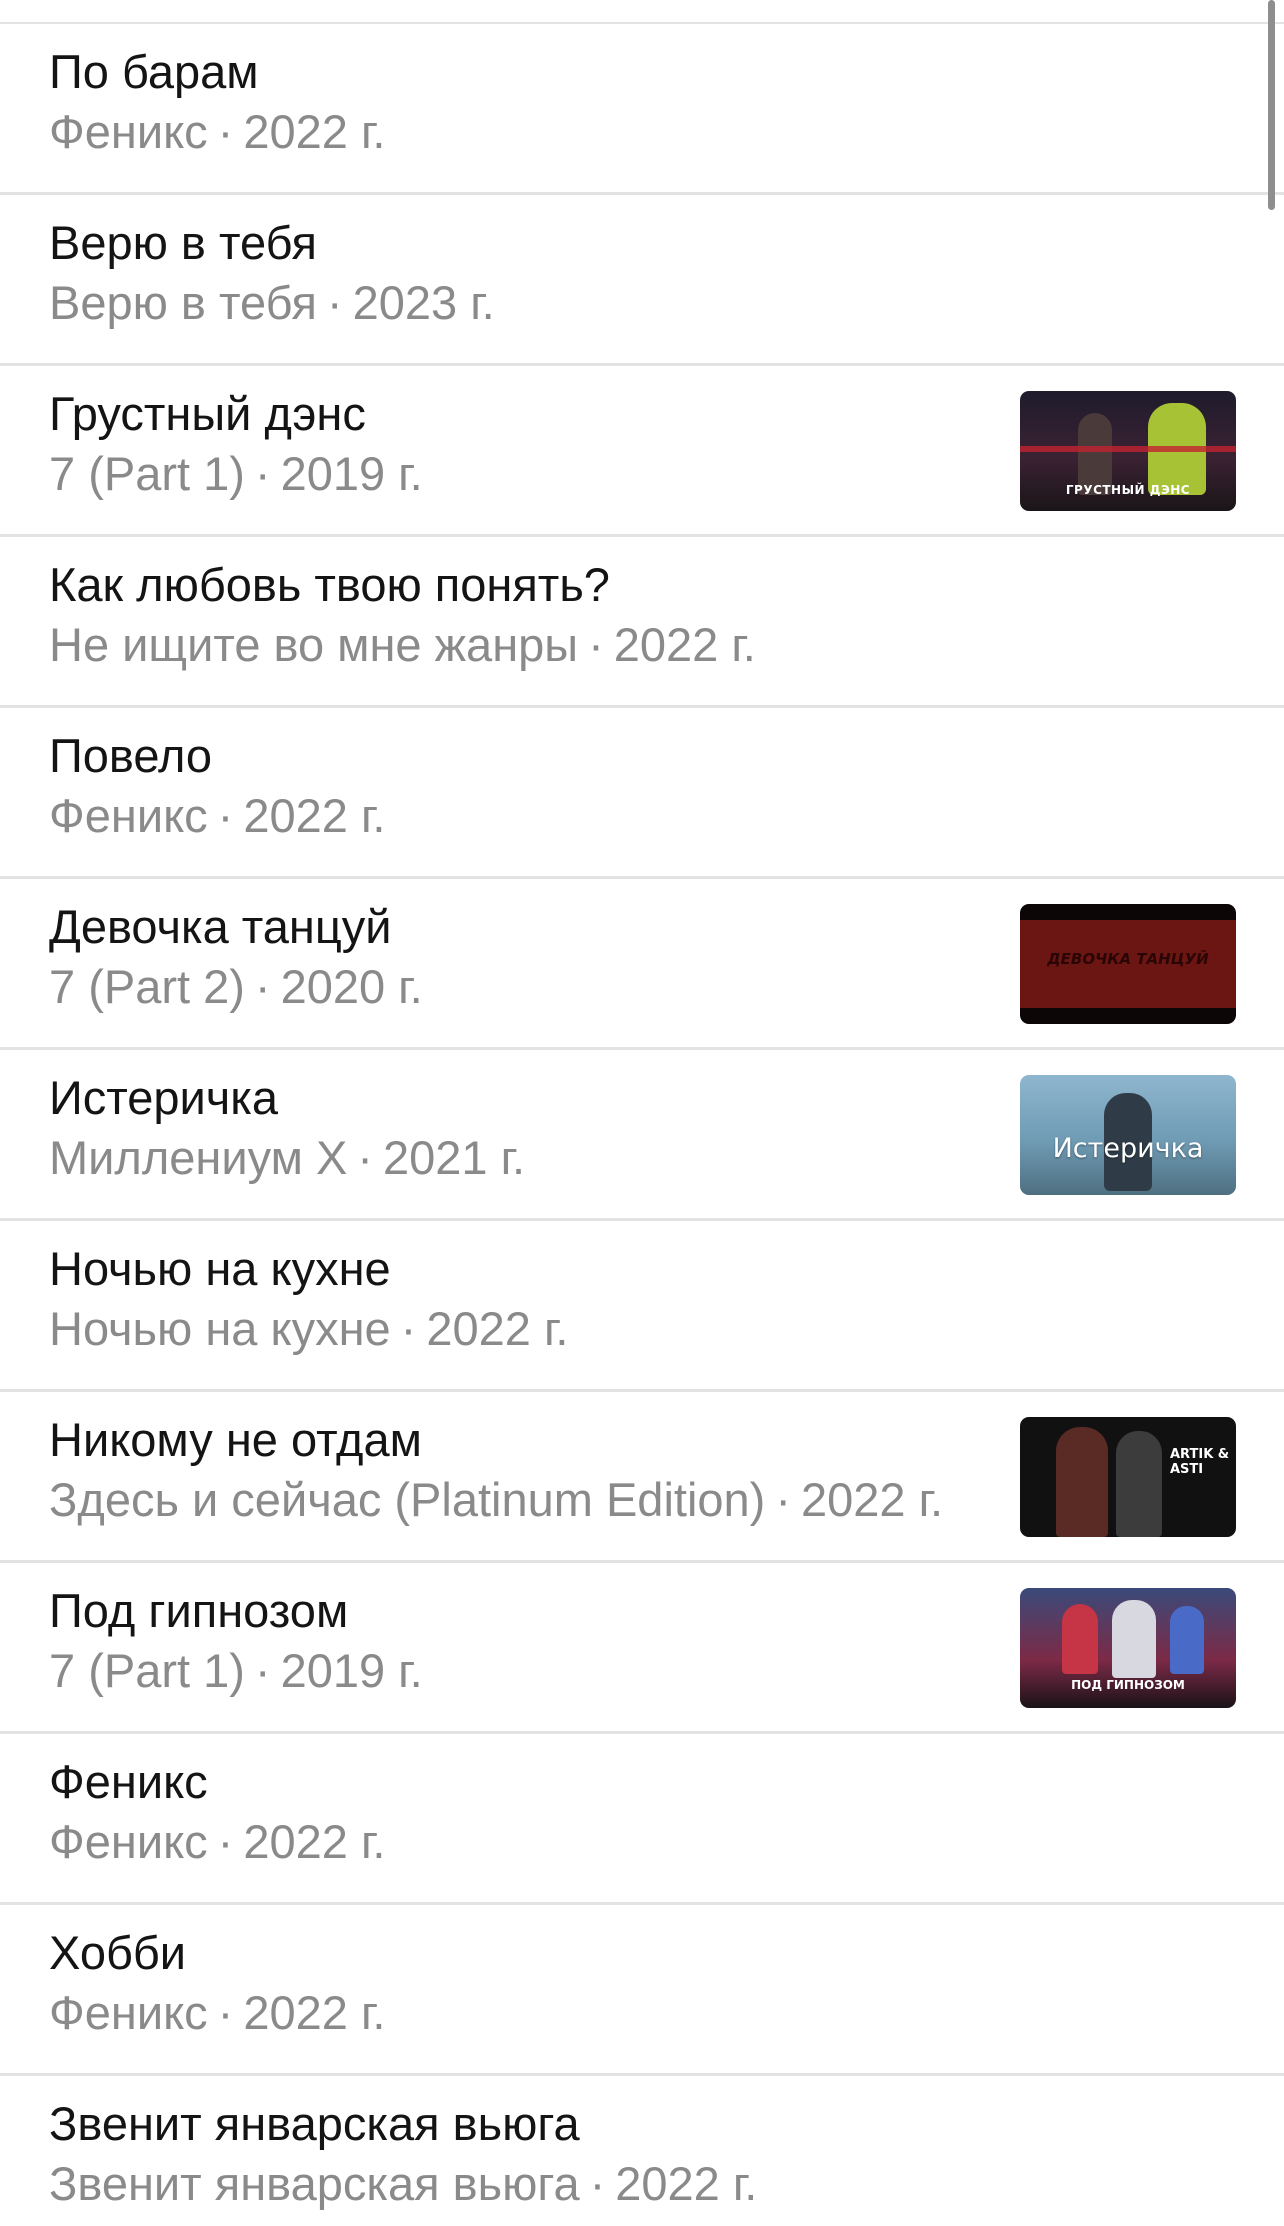 The image size is (1284, 2226). What do you see at coordinates (147, 986) in the screenshot?
I see `album-name: 7 (Part 2)` at bounding box center [147, 986].